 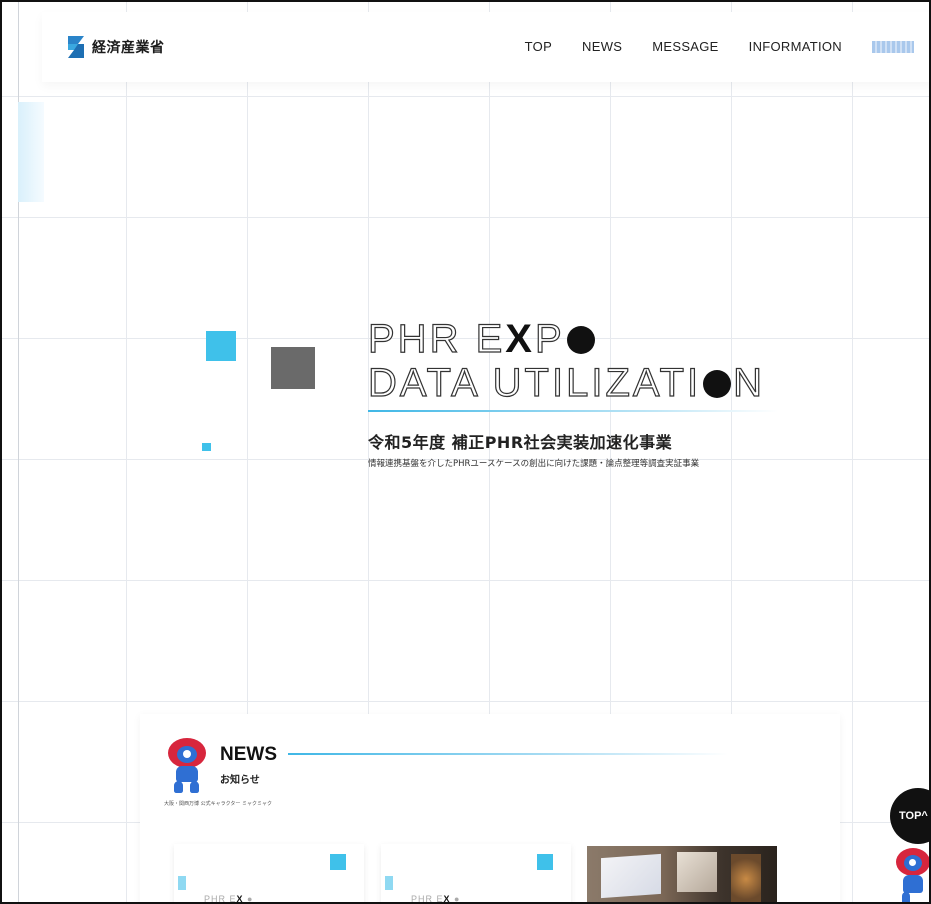 What do you see at coordinates (128, 48) in the screenshot?
I see `logo-text: 経済産業省` at bounding box center [128, 48].